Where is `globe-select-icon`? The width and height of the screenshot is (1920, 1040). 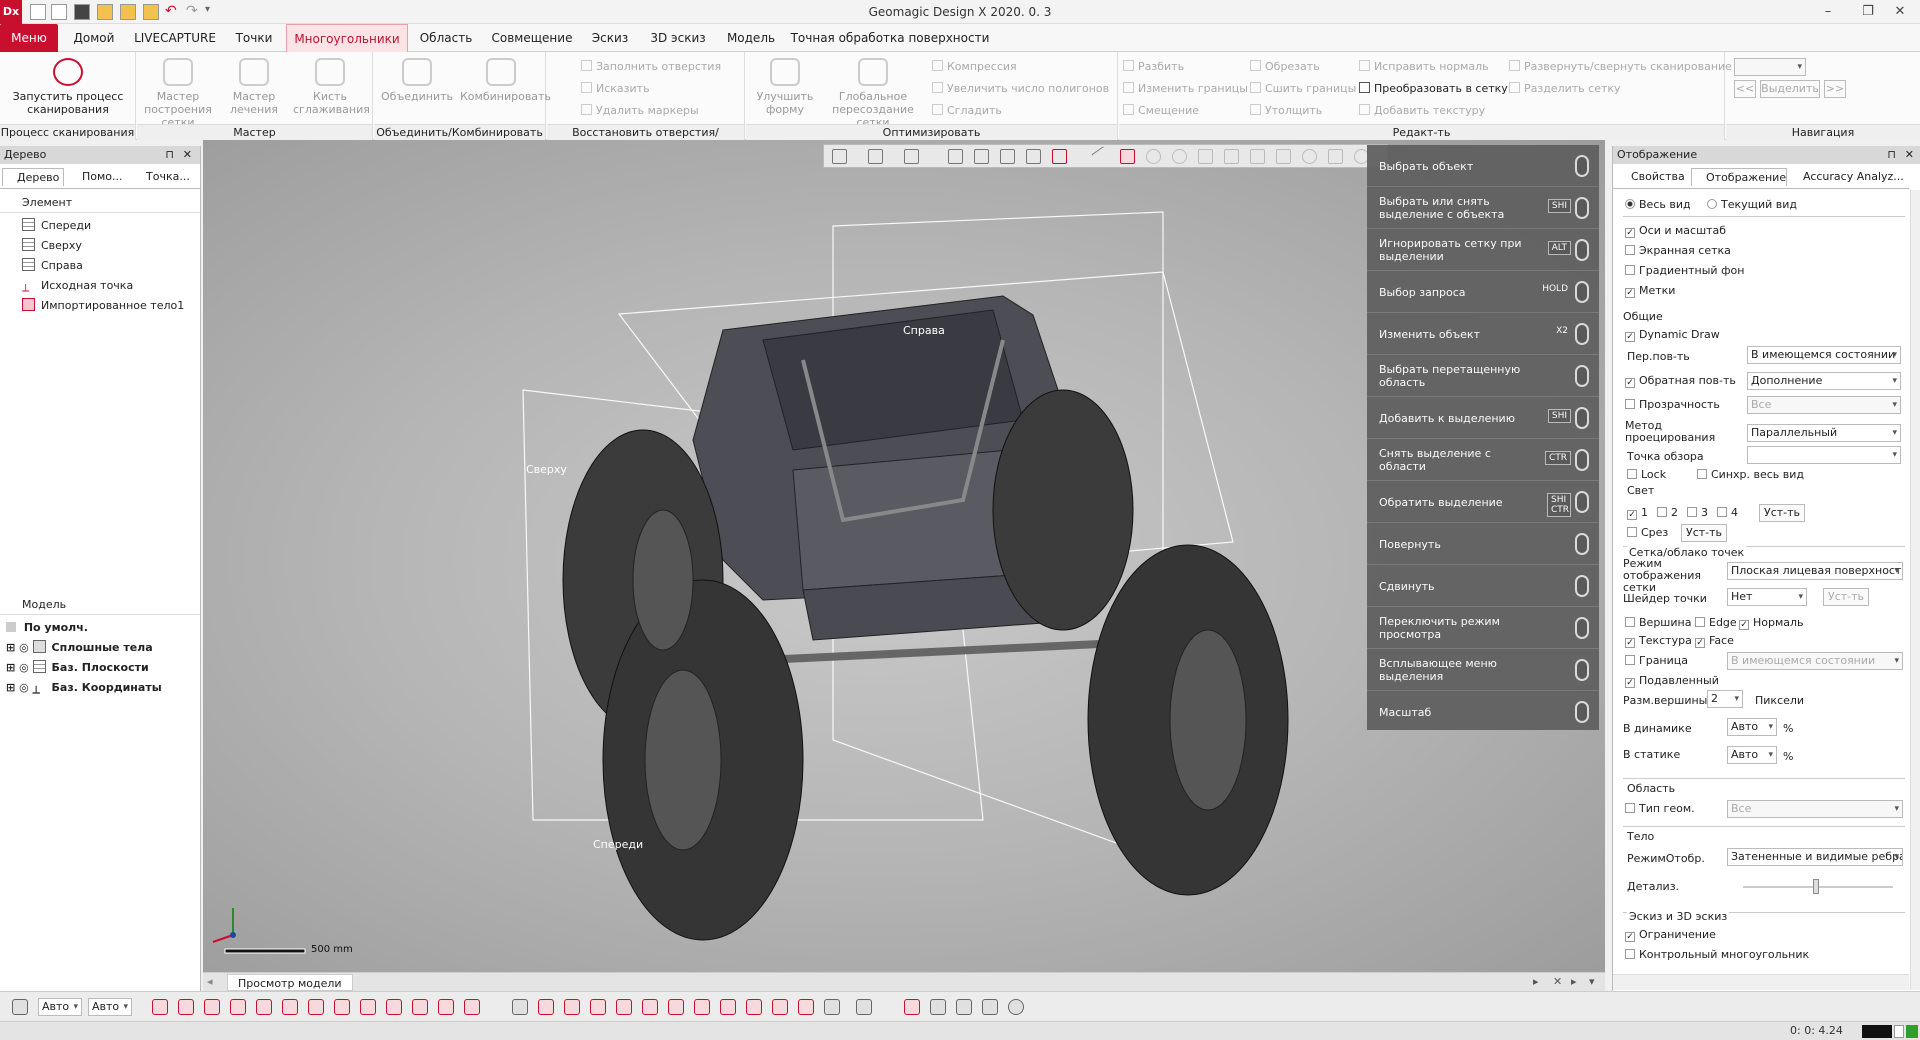
globe-select-icon is located at coordinates (1309, 156).